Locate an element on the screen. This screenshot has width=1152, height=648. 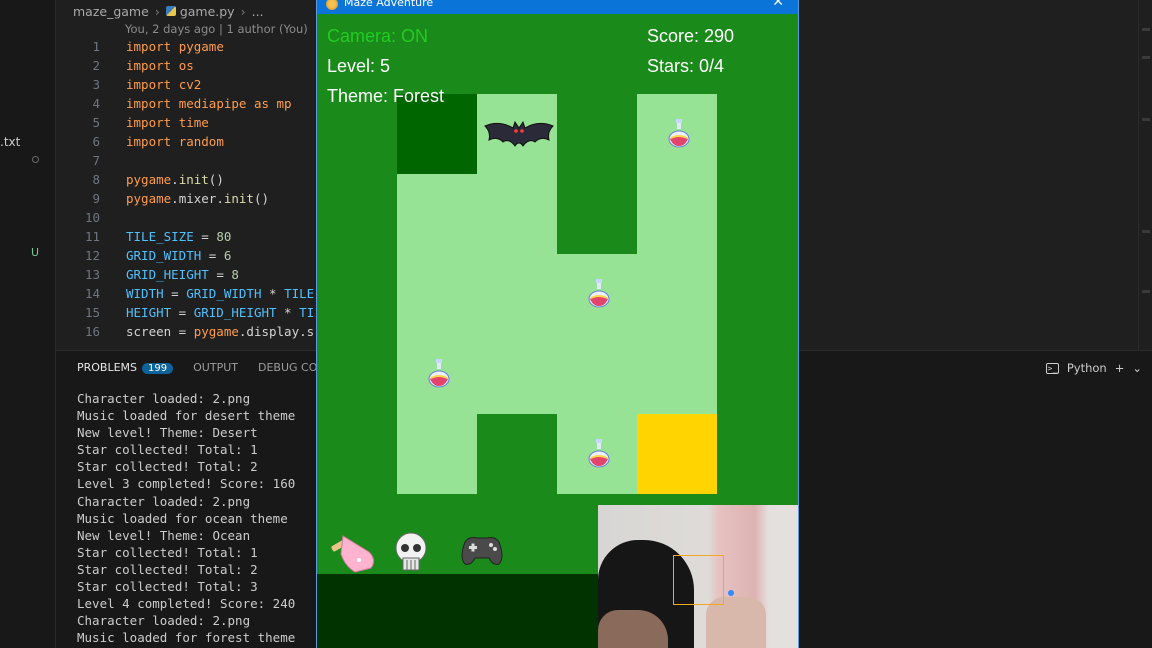
code-line: 14 WIDTH = GRID_WIDTH * TILE is located at coordinates (186, 293).